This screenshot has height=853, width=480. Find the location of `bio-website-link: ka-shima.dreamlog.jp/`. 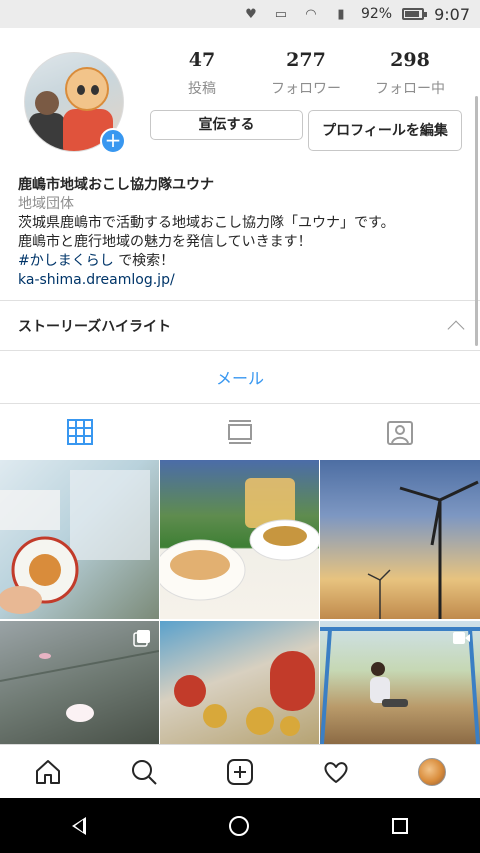

bio-website-link: ka-shima.dreamlog.jp/ is located at coordinates (243, 280).